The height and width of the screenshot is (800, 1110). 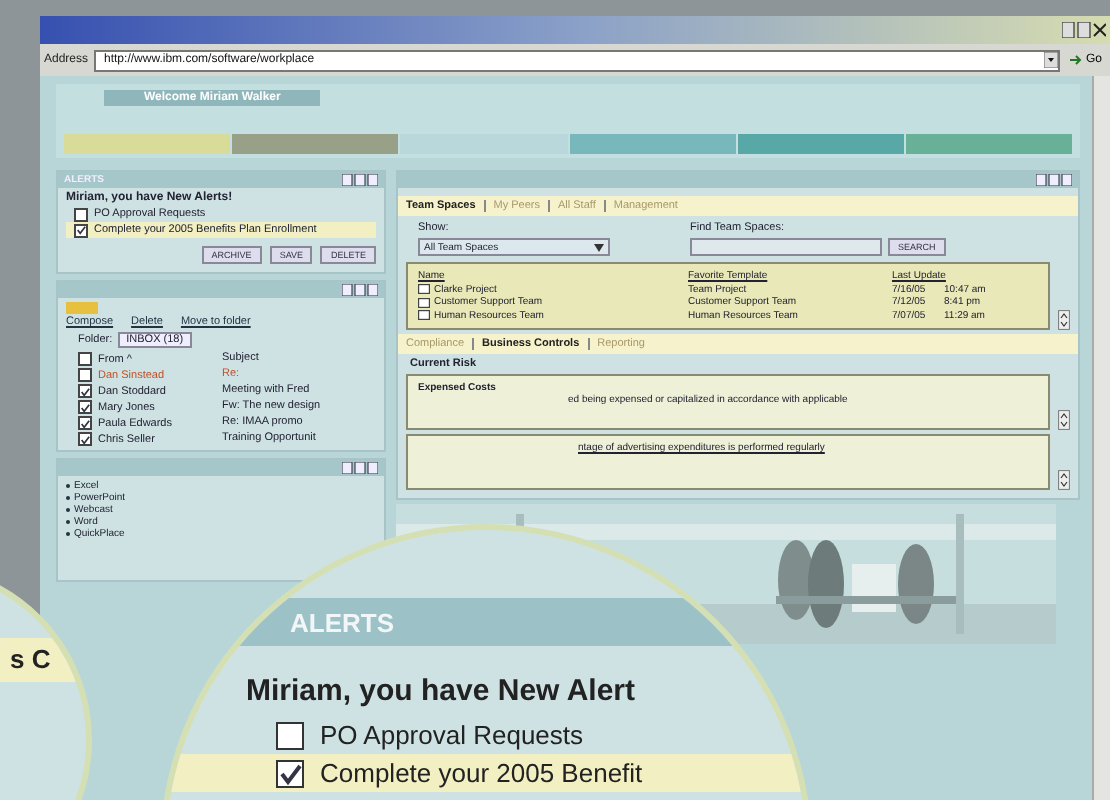 I want to click on alert-item: Complete your 2005 Benefit, so click(x=481, y=773).